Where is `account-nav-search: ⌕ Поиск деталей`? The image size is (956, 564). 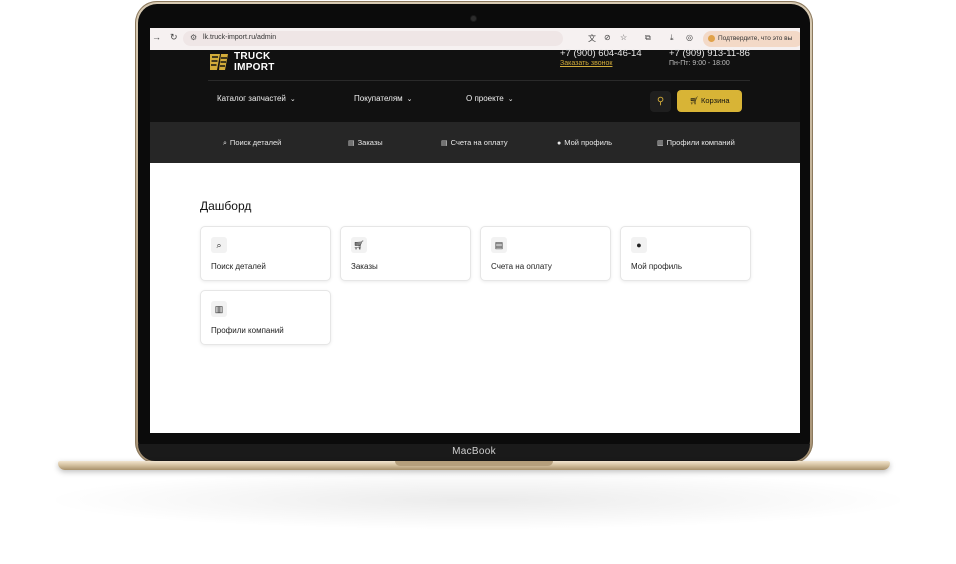 account-nav-search: ⌕ Поиск деталей is located at coordinates (252, 143).